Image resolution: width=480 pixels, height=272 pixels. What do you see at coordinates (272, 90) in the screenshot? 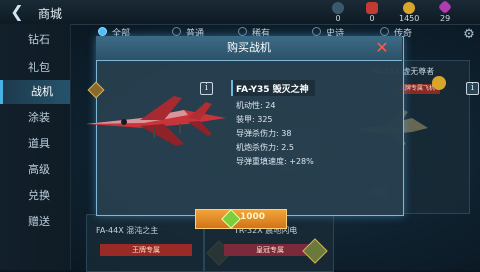
I see `aircraft-name: FA-Y35 毁灭之神` at bounding box center [272, 90].